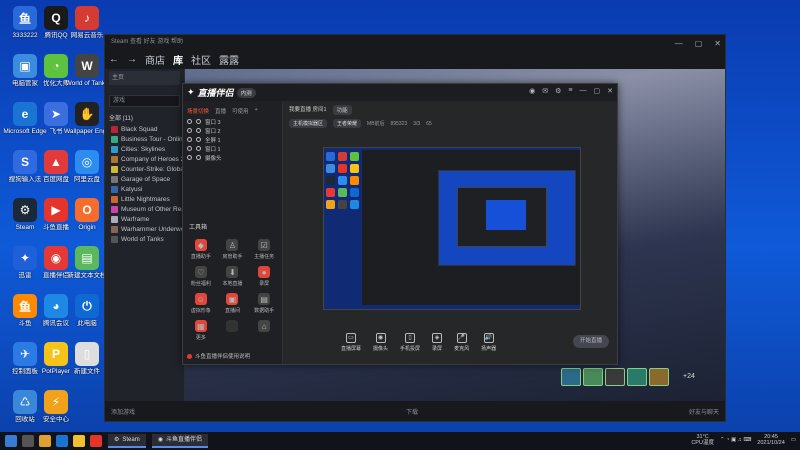  I want to click on tool-item: ☑ 主播任务, so click(264, 249).